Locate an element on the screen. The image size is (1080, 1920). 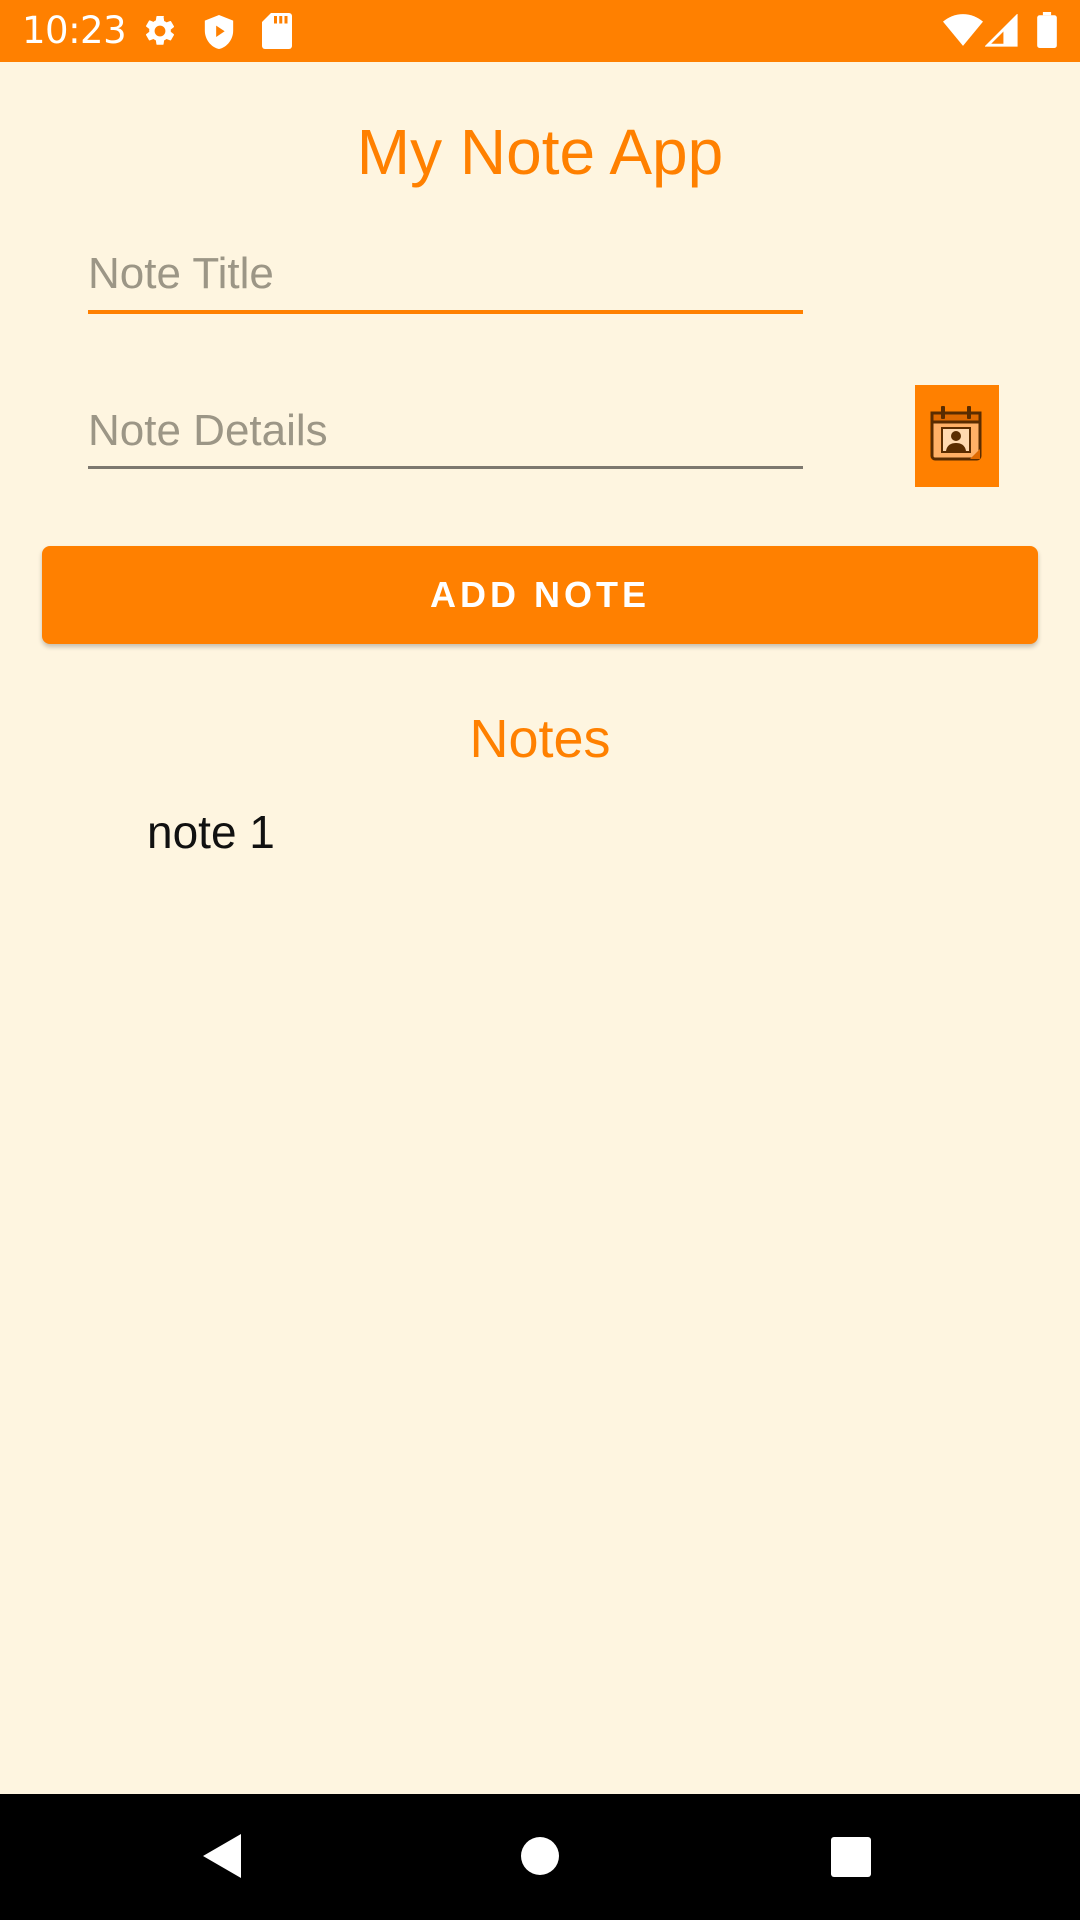
note-title-input is located at coordinates (445, 274).